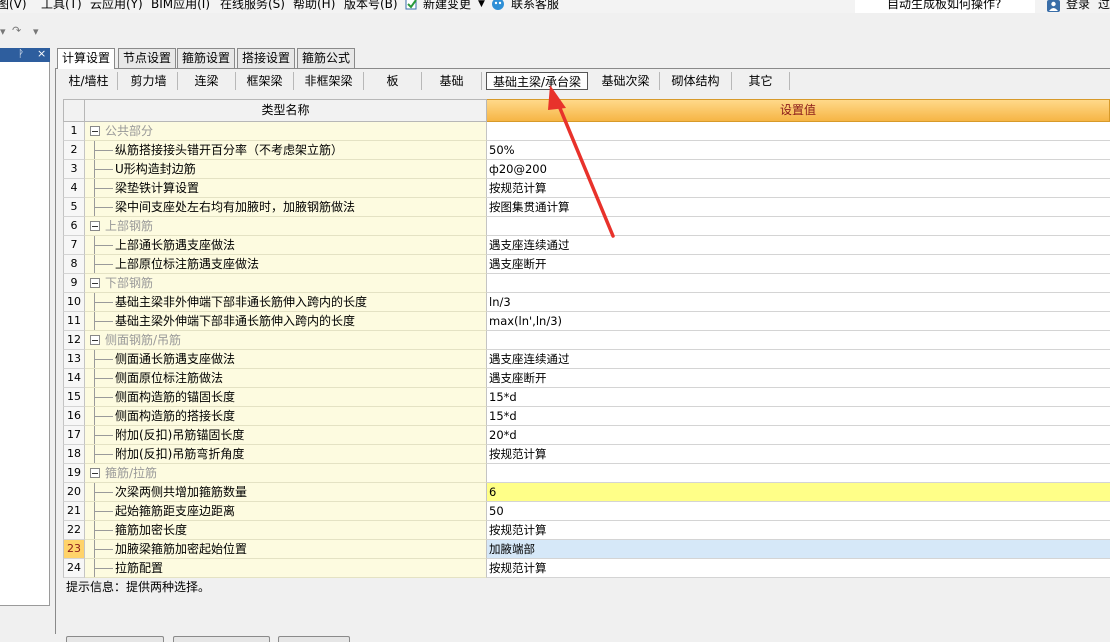 Image resolution: width=1110 pixels, height=642 pixels. I want to click on subtab-other: 其它, so click(761, 81).